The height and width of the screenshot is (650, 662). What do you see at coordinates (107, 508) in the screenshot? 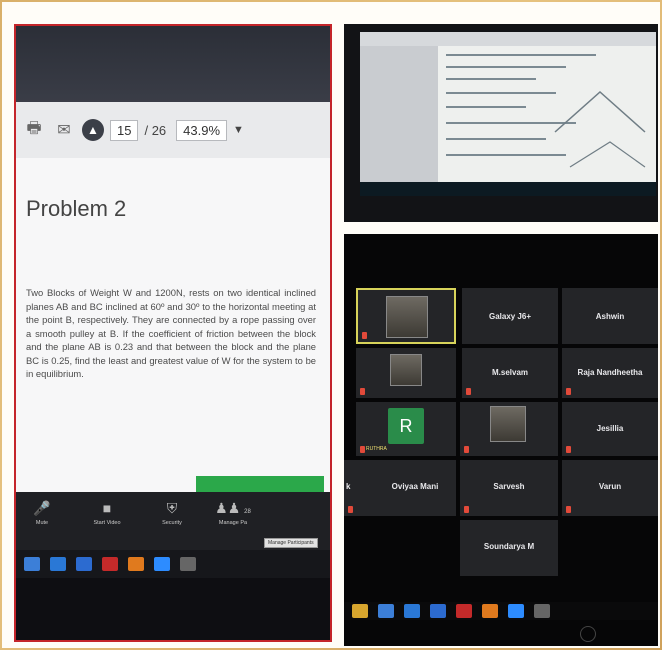
I see `video-icon: ■` at bounding box center [107, 508].